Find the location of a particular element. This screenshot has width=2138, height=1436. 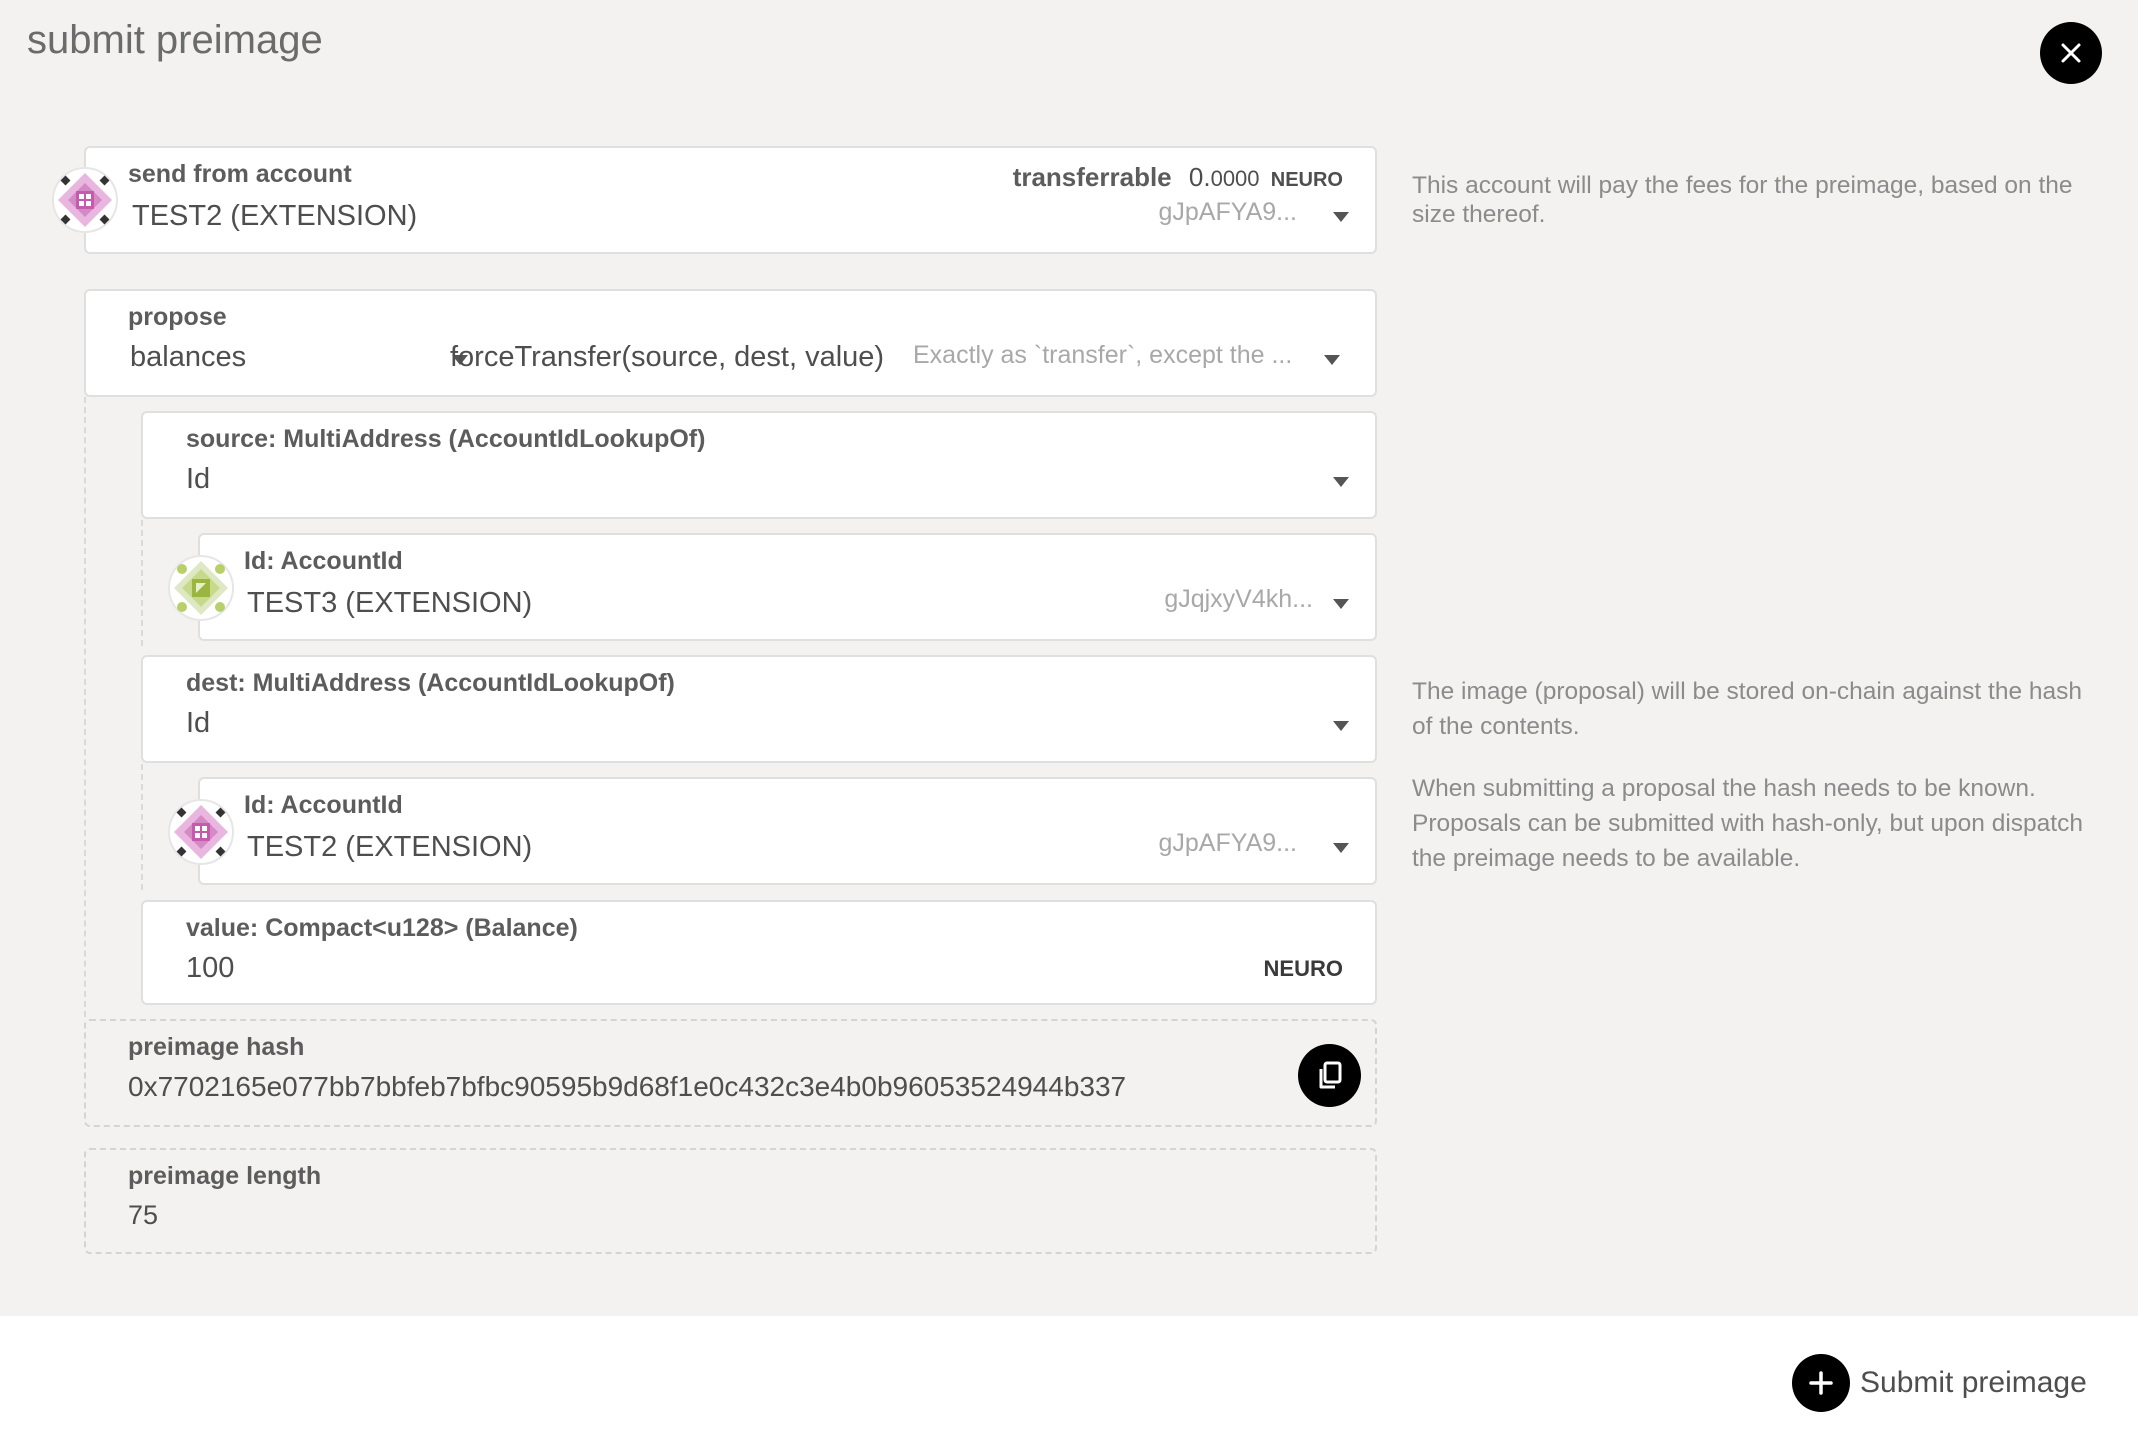

preimage-length-box: preimage length 75 is located at coordinates (730, 1201).